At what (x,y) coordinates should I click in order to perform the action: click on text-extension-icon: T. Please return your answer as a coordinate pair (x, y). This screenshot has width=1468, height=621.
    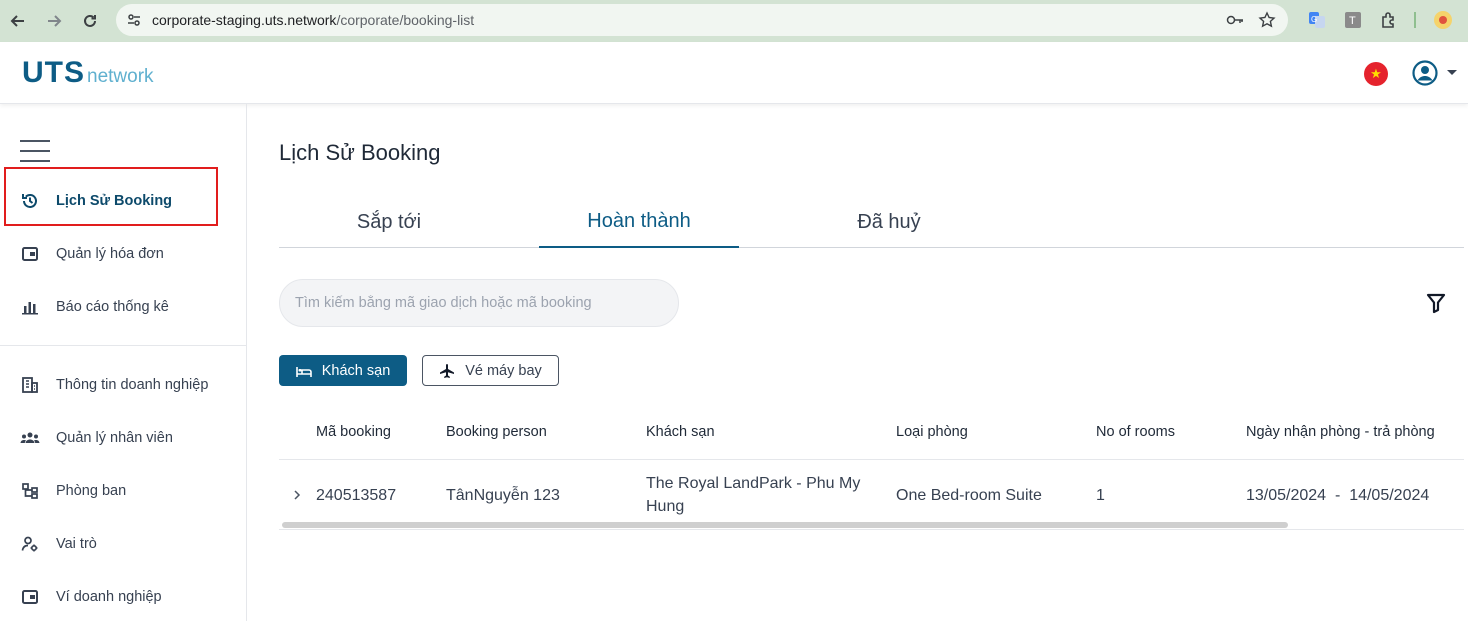
    Looking at the image, I should click on (1353, 20).